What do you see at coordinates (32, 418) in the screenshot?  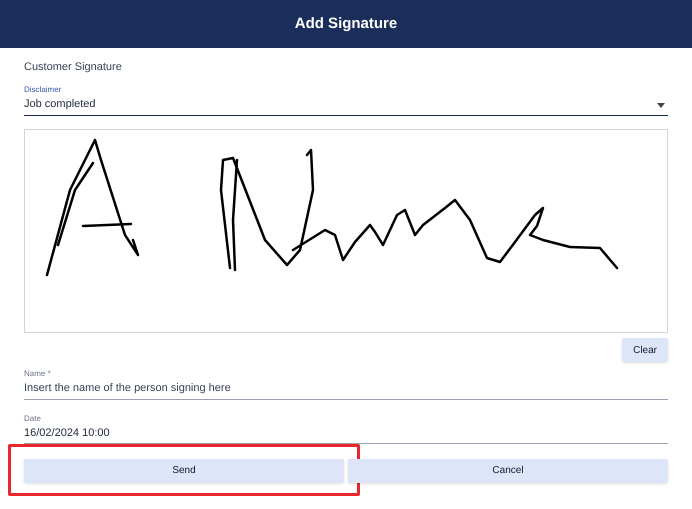 I see `field-label: Date` at bounding box center [32, 418].